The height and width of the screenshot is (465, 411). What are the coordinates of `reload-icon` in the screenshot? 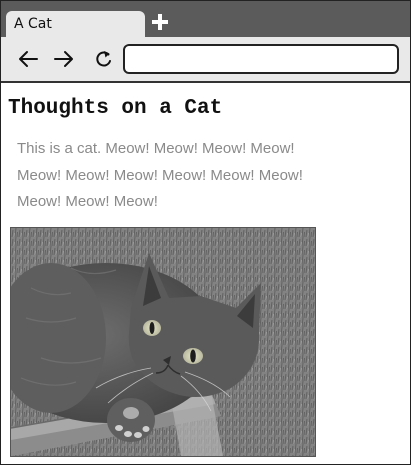 It's located at (104, 59).